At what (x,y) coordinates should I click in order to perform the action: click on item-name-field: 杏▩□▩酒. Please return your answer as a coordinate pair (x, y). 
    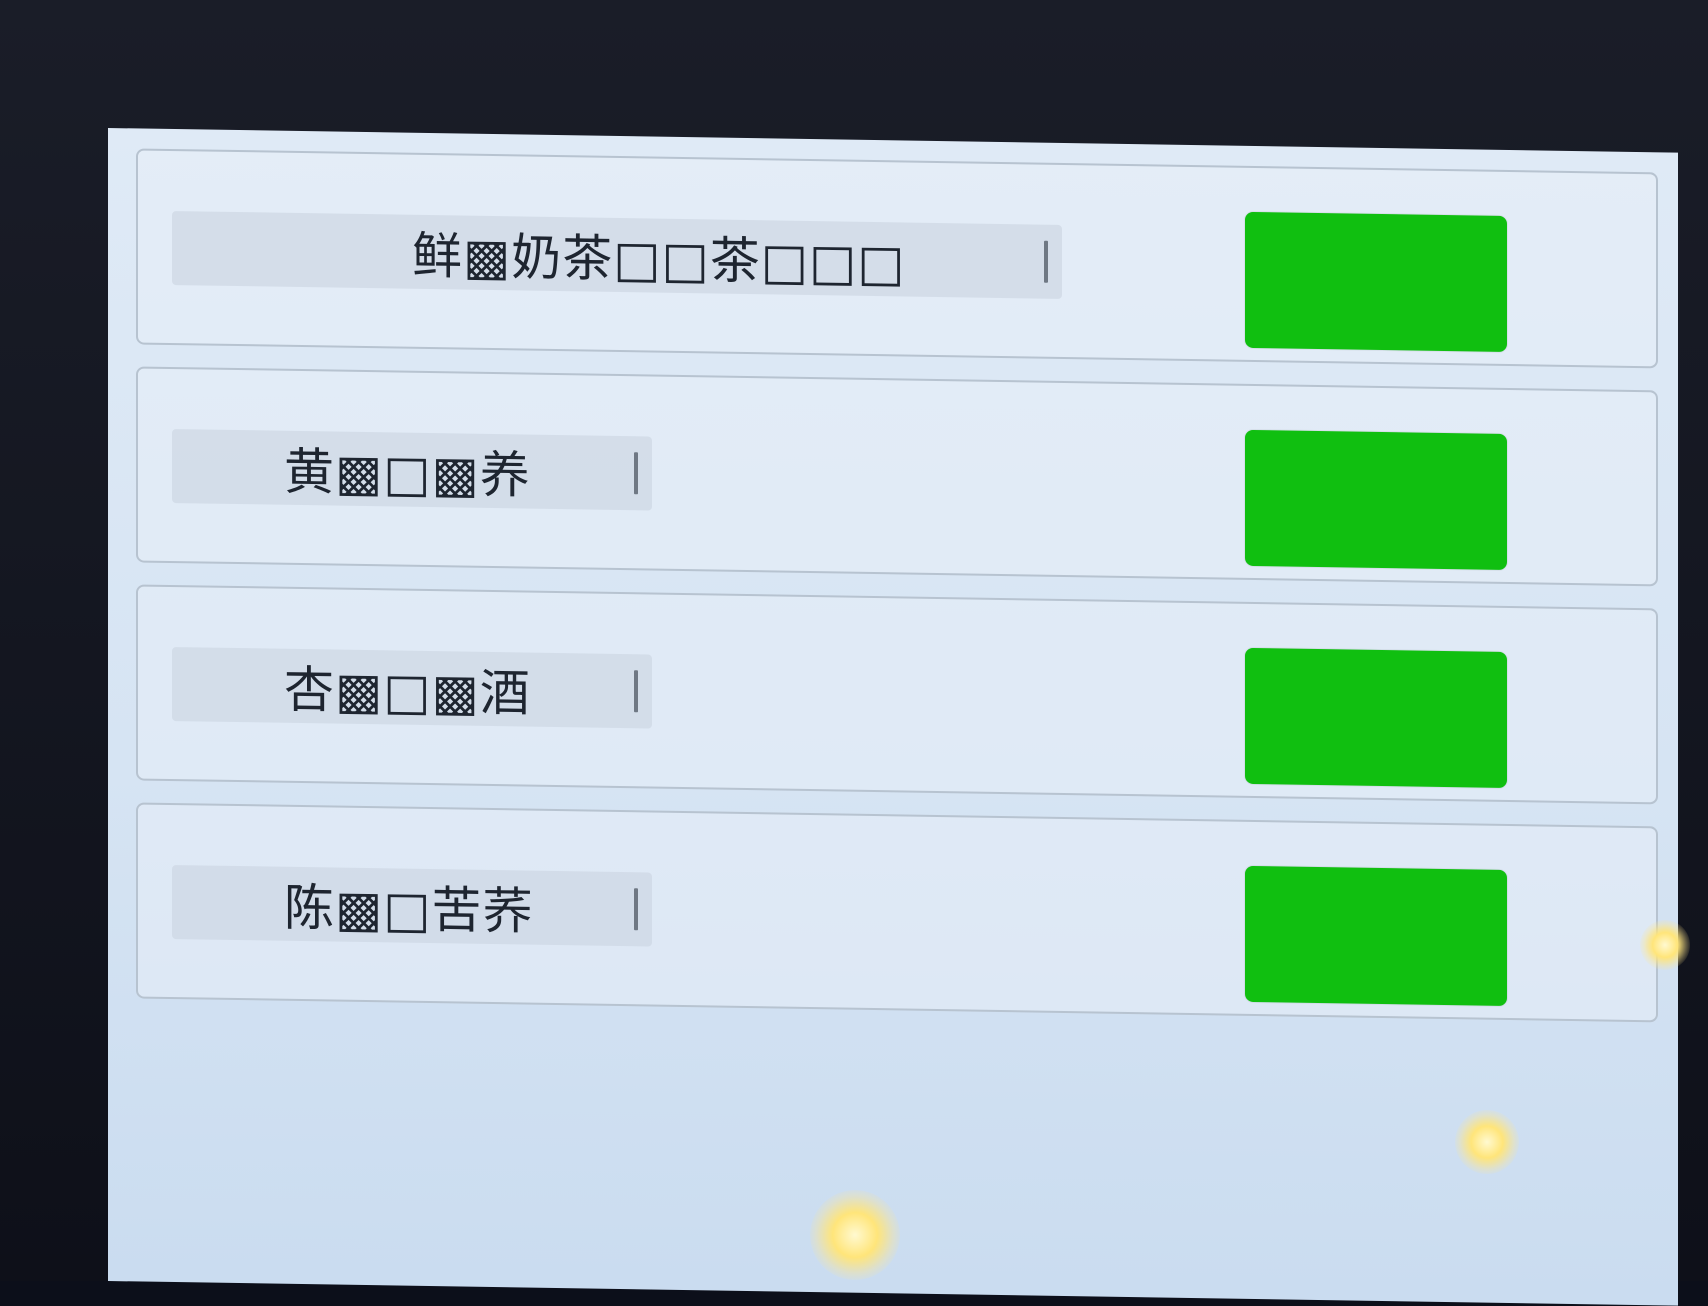
    Looking at the image, I should click on (412, 688).